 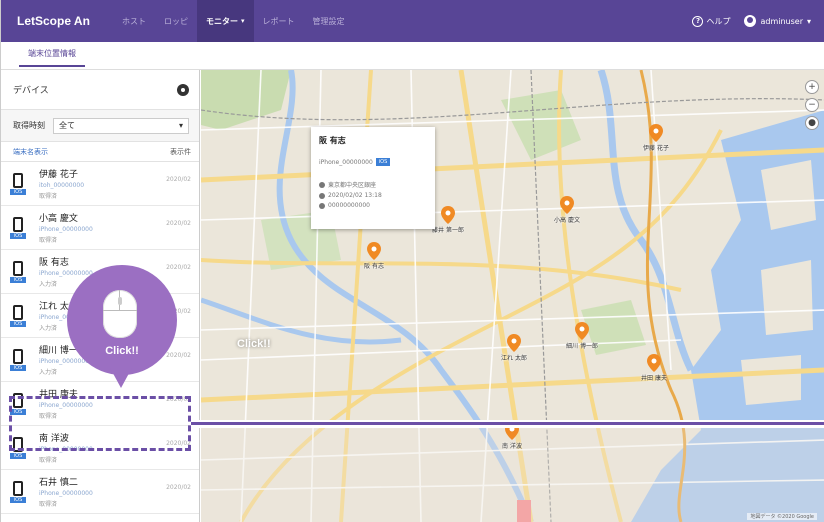 I want to click on split-divider, so click(x=507, y=424).